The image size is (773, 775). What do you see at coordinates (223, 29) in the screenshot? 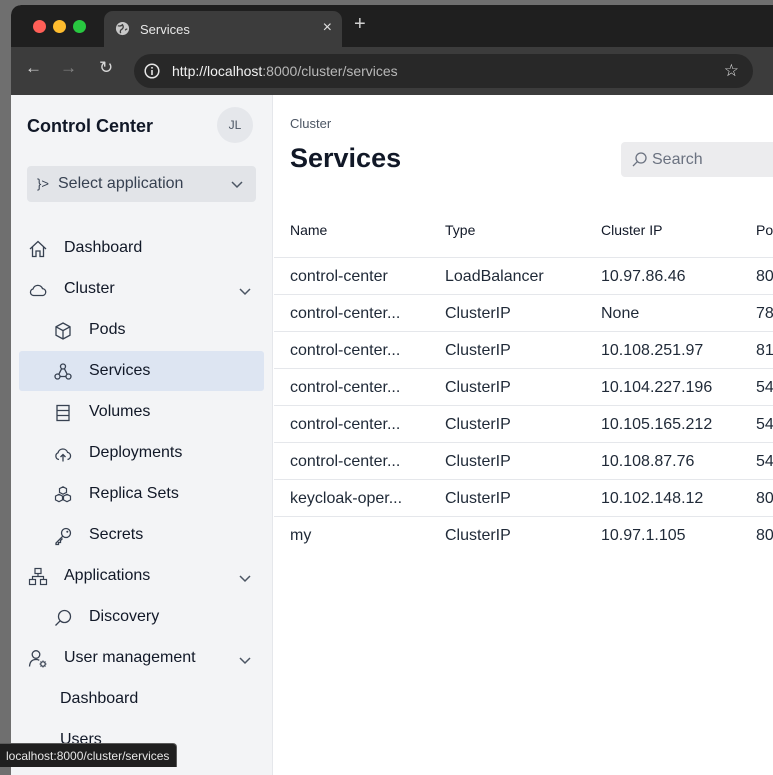
I see `browser-tab: Services ×` at bounding box center [223, 29].